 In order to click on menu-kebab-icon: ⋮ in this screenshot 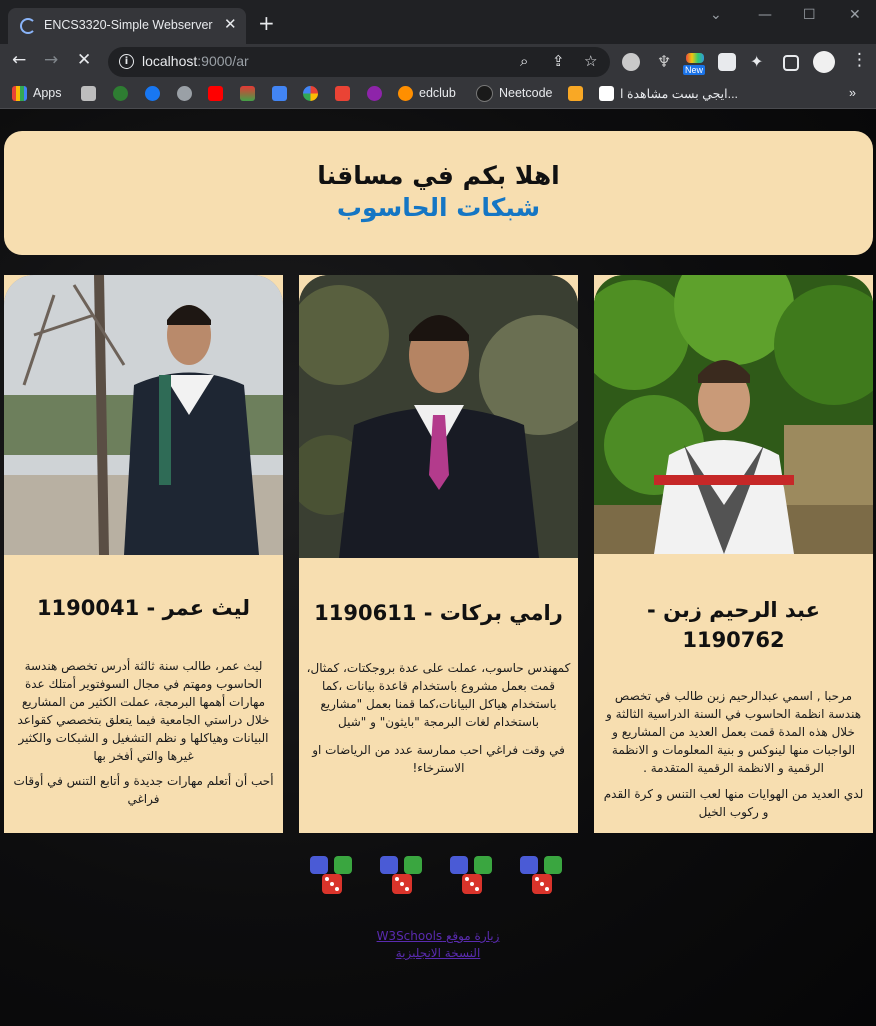, I will do `click(859, 60)`.